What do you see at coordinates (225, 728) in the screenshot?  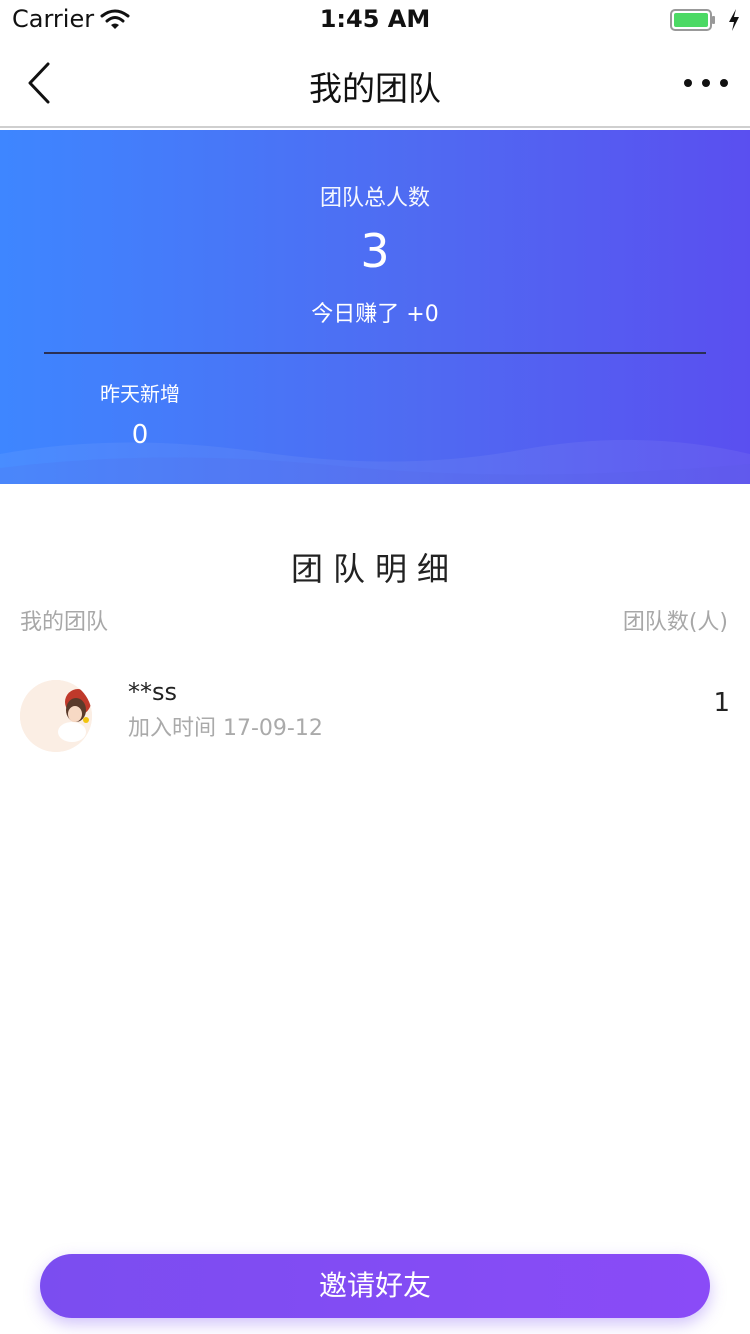 I see `member-join-date: 加入时间 17-09-12` at bounding box center [225, 728].